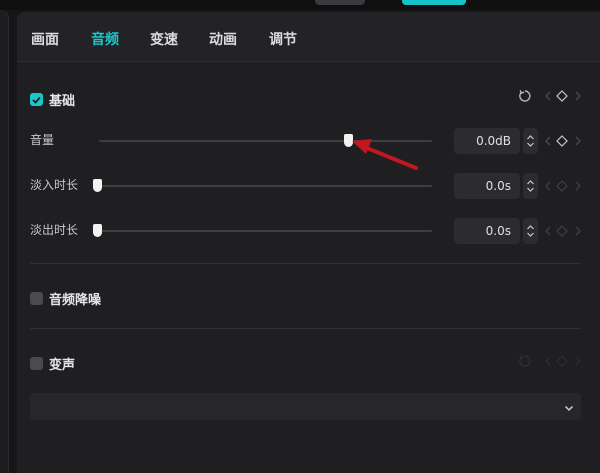 This screenshot has width=600, height=473. I want to click on tab-adjust: 调节, so click(283, 39).